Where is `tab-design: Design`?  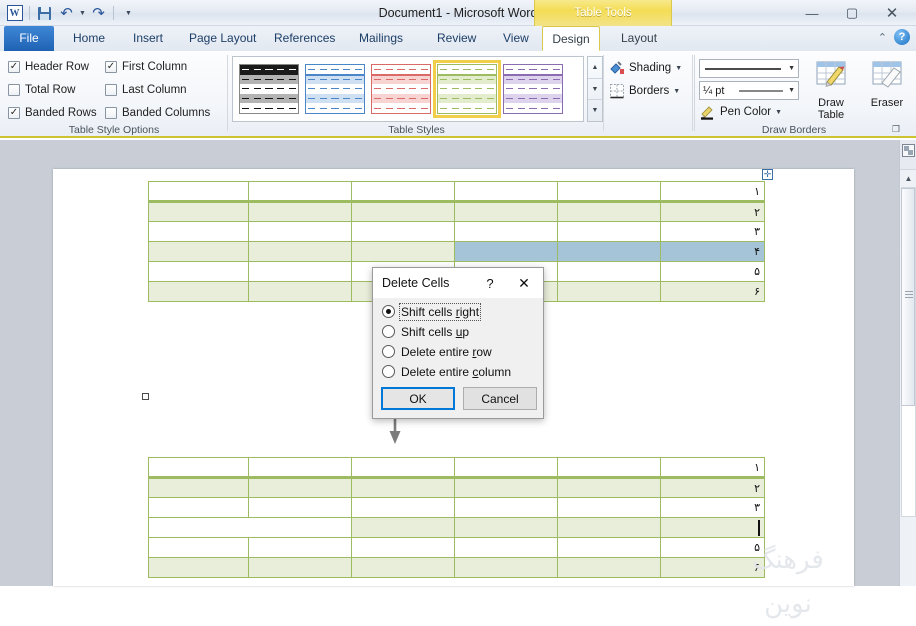 tab-design: Design is located at coordinates (571, 38).